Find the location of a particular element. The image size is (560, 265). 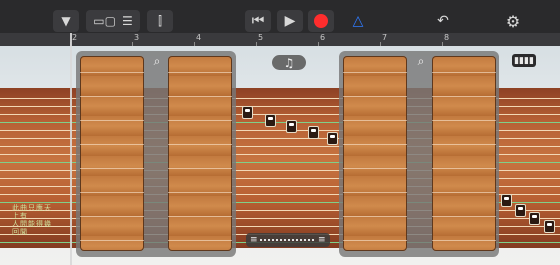

calligraphy-line: 此曲只應天上有 is located at coordinates (32, 212).